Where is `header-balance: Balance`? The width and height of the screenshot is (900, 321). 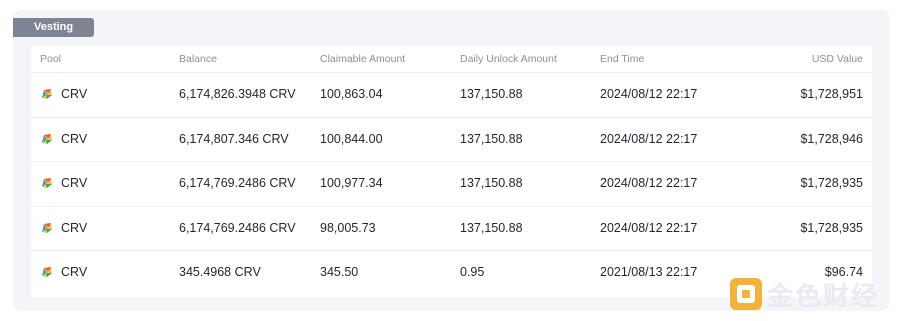
header-balance: Balance is located at coordinates (198, 59).